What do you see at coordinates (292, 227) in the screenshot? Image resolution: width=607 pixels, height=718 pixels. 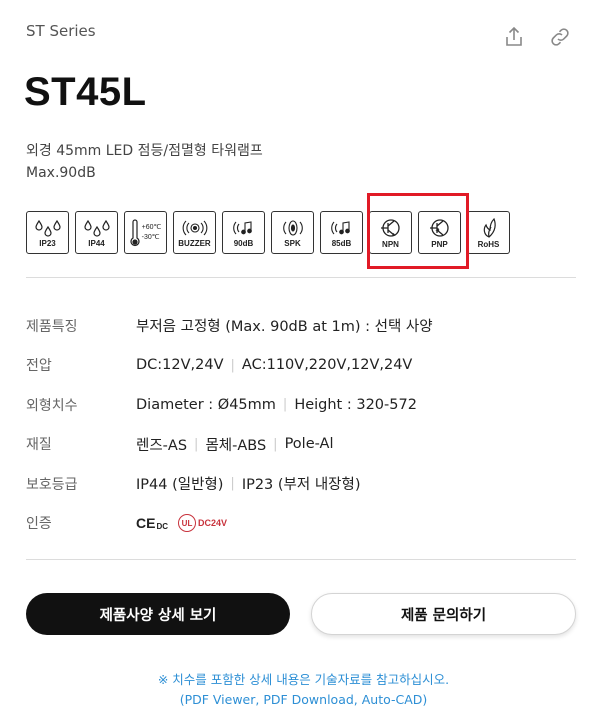 I see `speaker-icon` at bounding box center [292, 227].